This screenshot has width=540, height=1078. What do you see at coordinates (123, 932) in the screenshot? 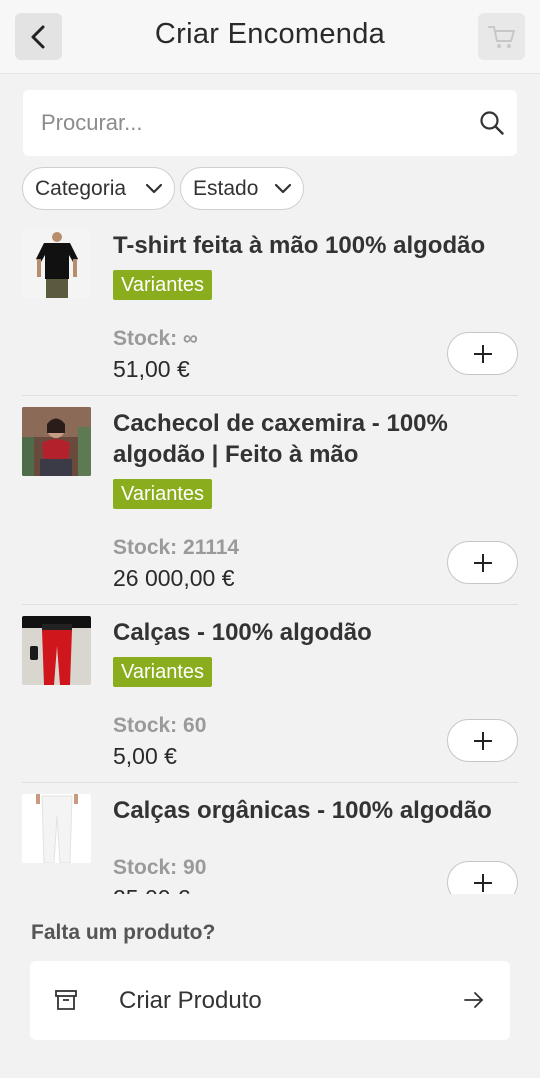
I see `missing-product-label: Falta um produto?` at bounding box center [123, 932].